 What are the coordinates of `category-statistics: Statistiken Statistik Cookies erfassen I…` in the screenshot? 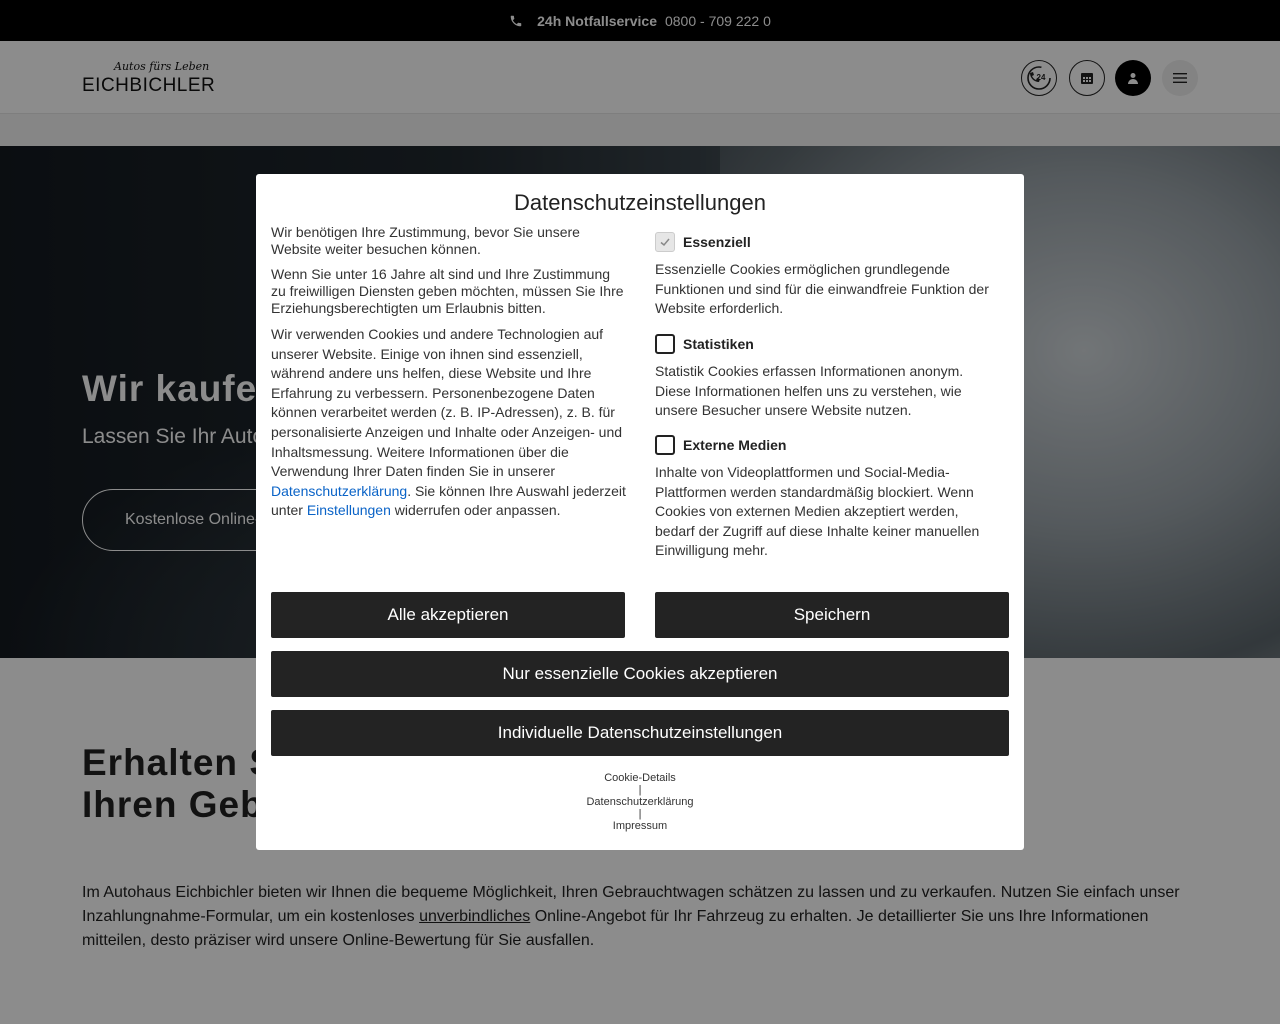 It's located at (825, 377).